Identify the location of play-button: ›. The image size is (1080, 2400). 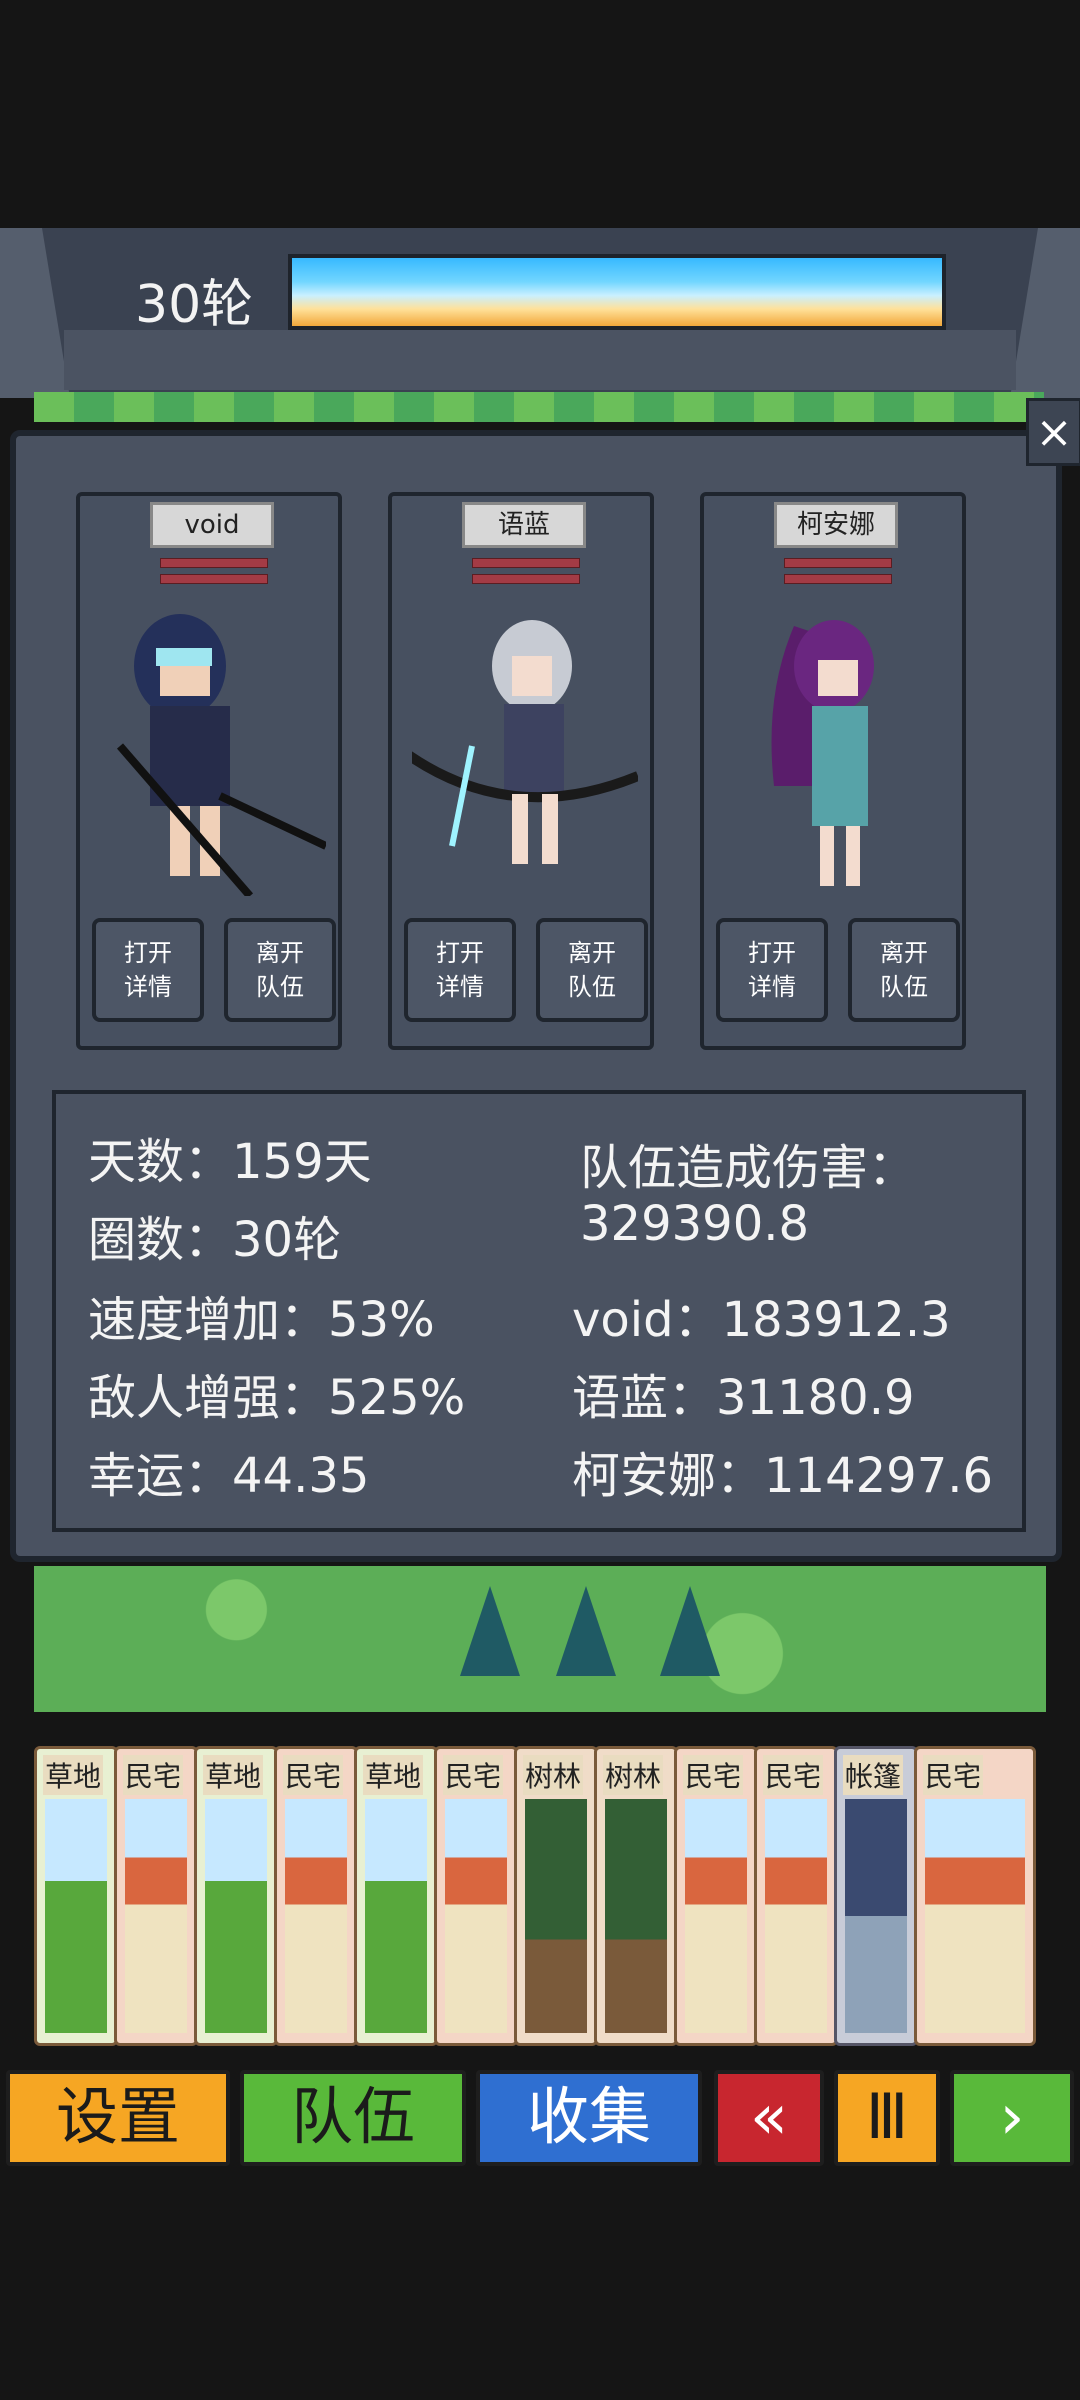
(1012, 2118).